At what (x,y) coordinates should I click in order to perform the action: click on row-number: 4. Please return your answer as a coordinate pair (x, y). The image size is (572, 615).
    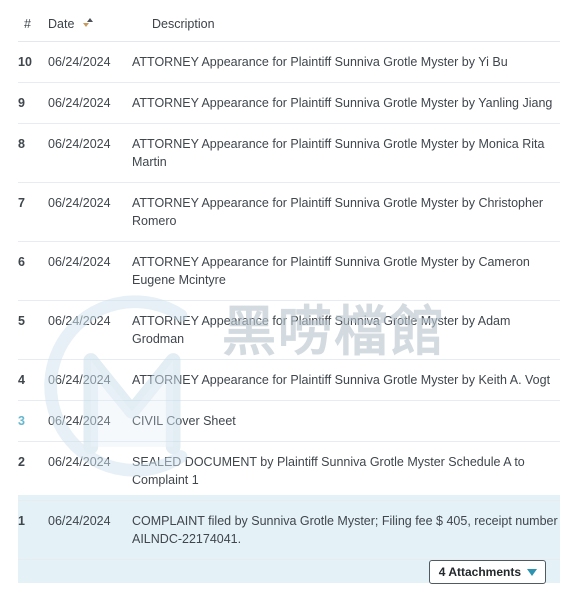
    Looking at the image, I should click on (33, 380).